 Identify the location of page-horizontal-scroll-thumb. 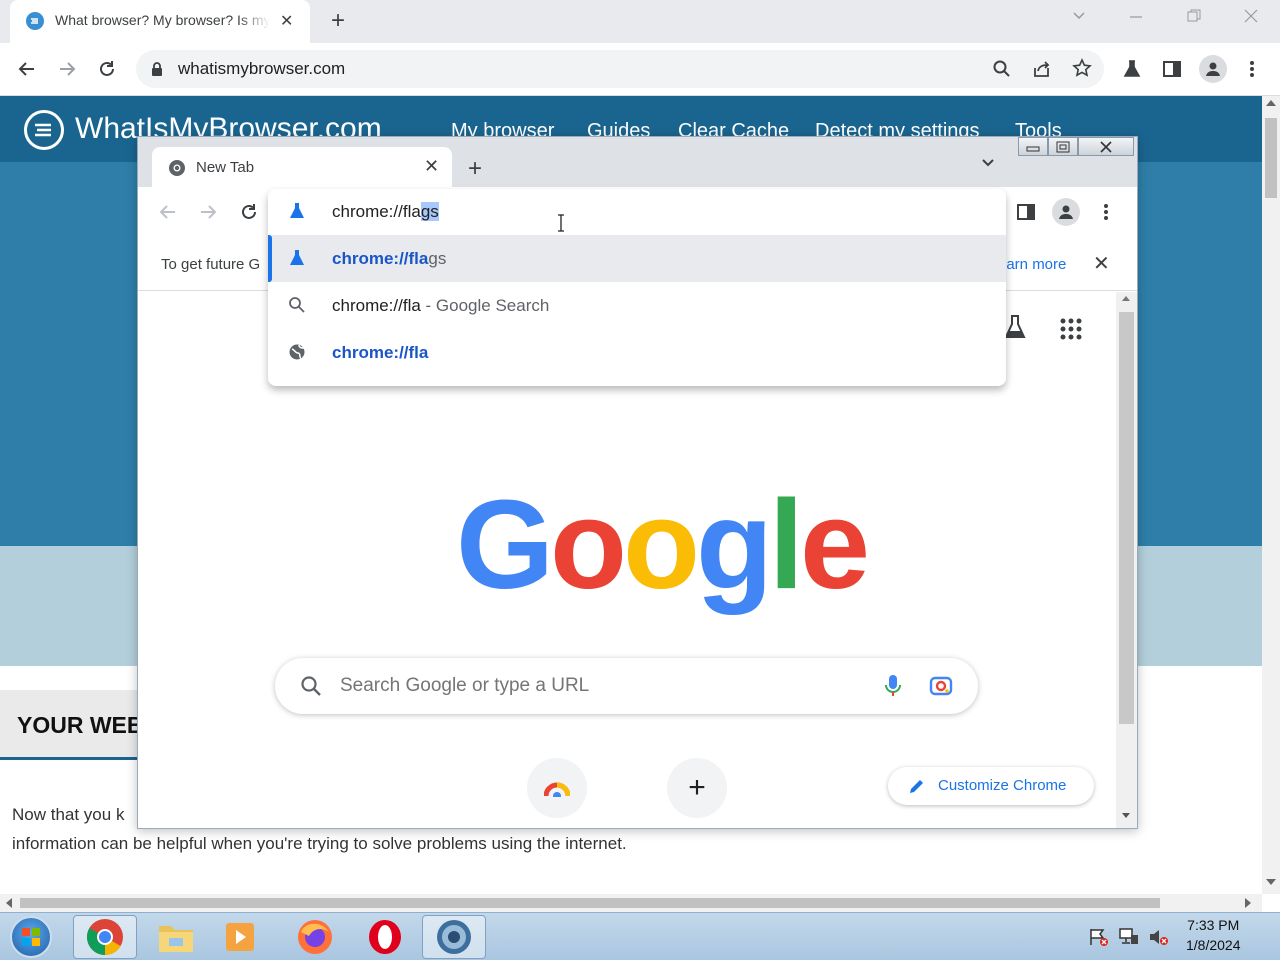
(590, 903).